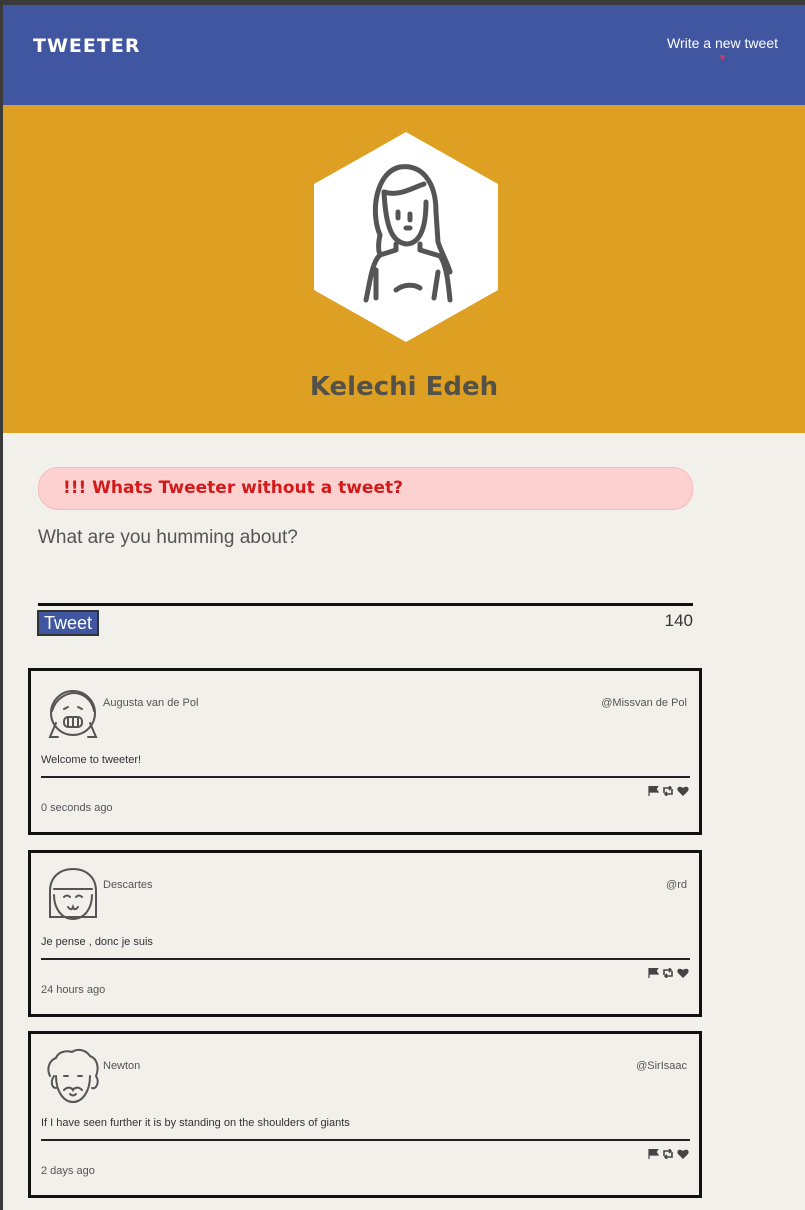 The image size is (805, 1210). What do you see at coordinates (678, 620) in the screenshot?
I see `character-counter: 140` at bounding box center [678, 620].